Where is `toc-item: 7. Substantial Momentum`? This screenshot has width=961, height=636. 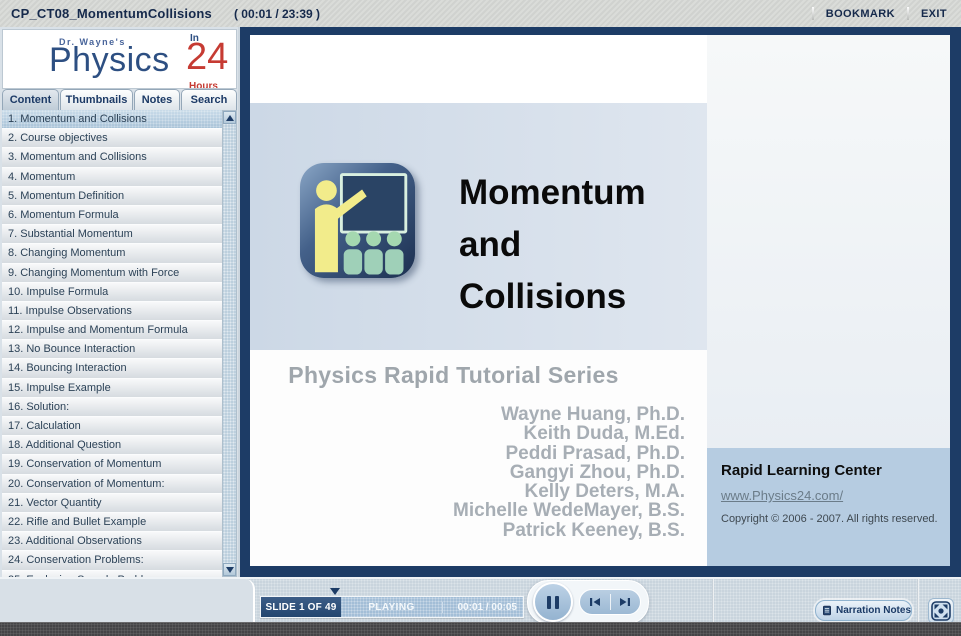 toc-item: 7. Substantial Momentum is located at coordinates (112, 235).